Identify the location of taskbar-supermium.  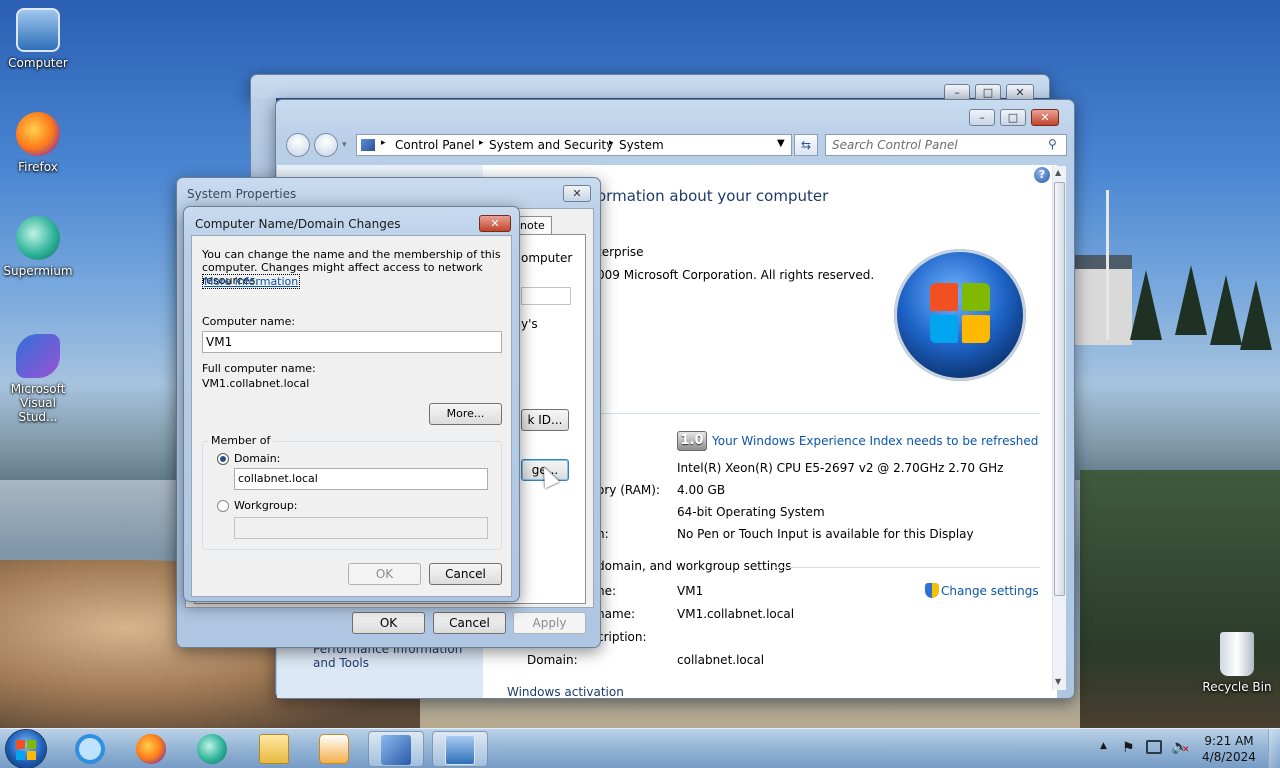
(212, 749).